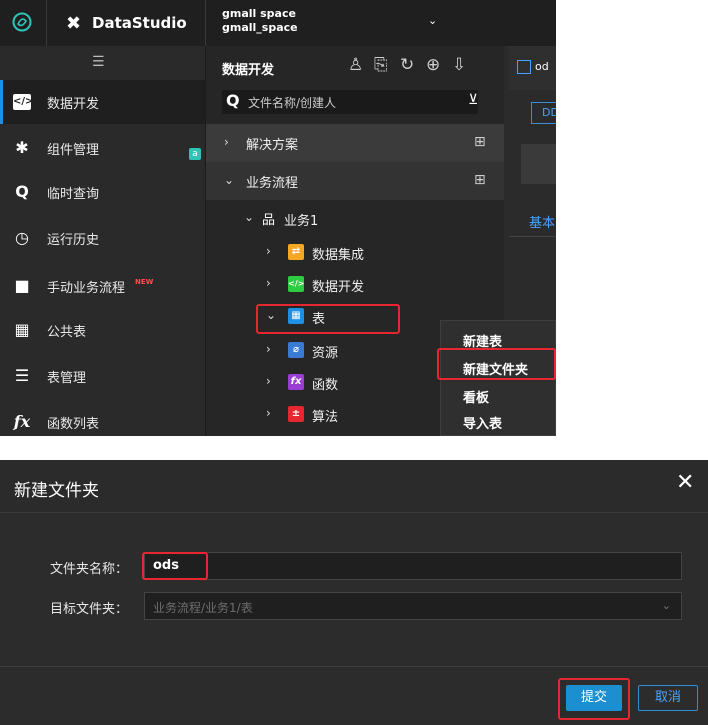  What do you see at coordinates (543, 113) in the screenshot?
I see `ddl-button: DD` at bounding box center [543, 113].